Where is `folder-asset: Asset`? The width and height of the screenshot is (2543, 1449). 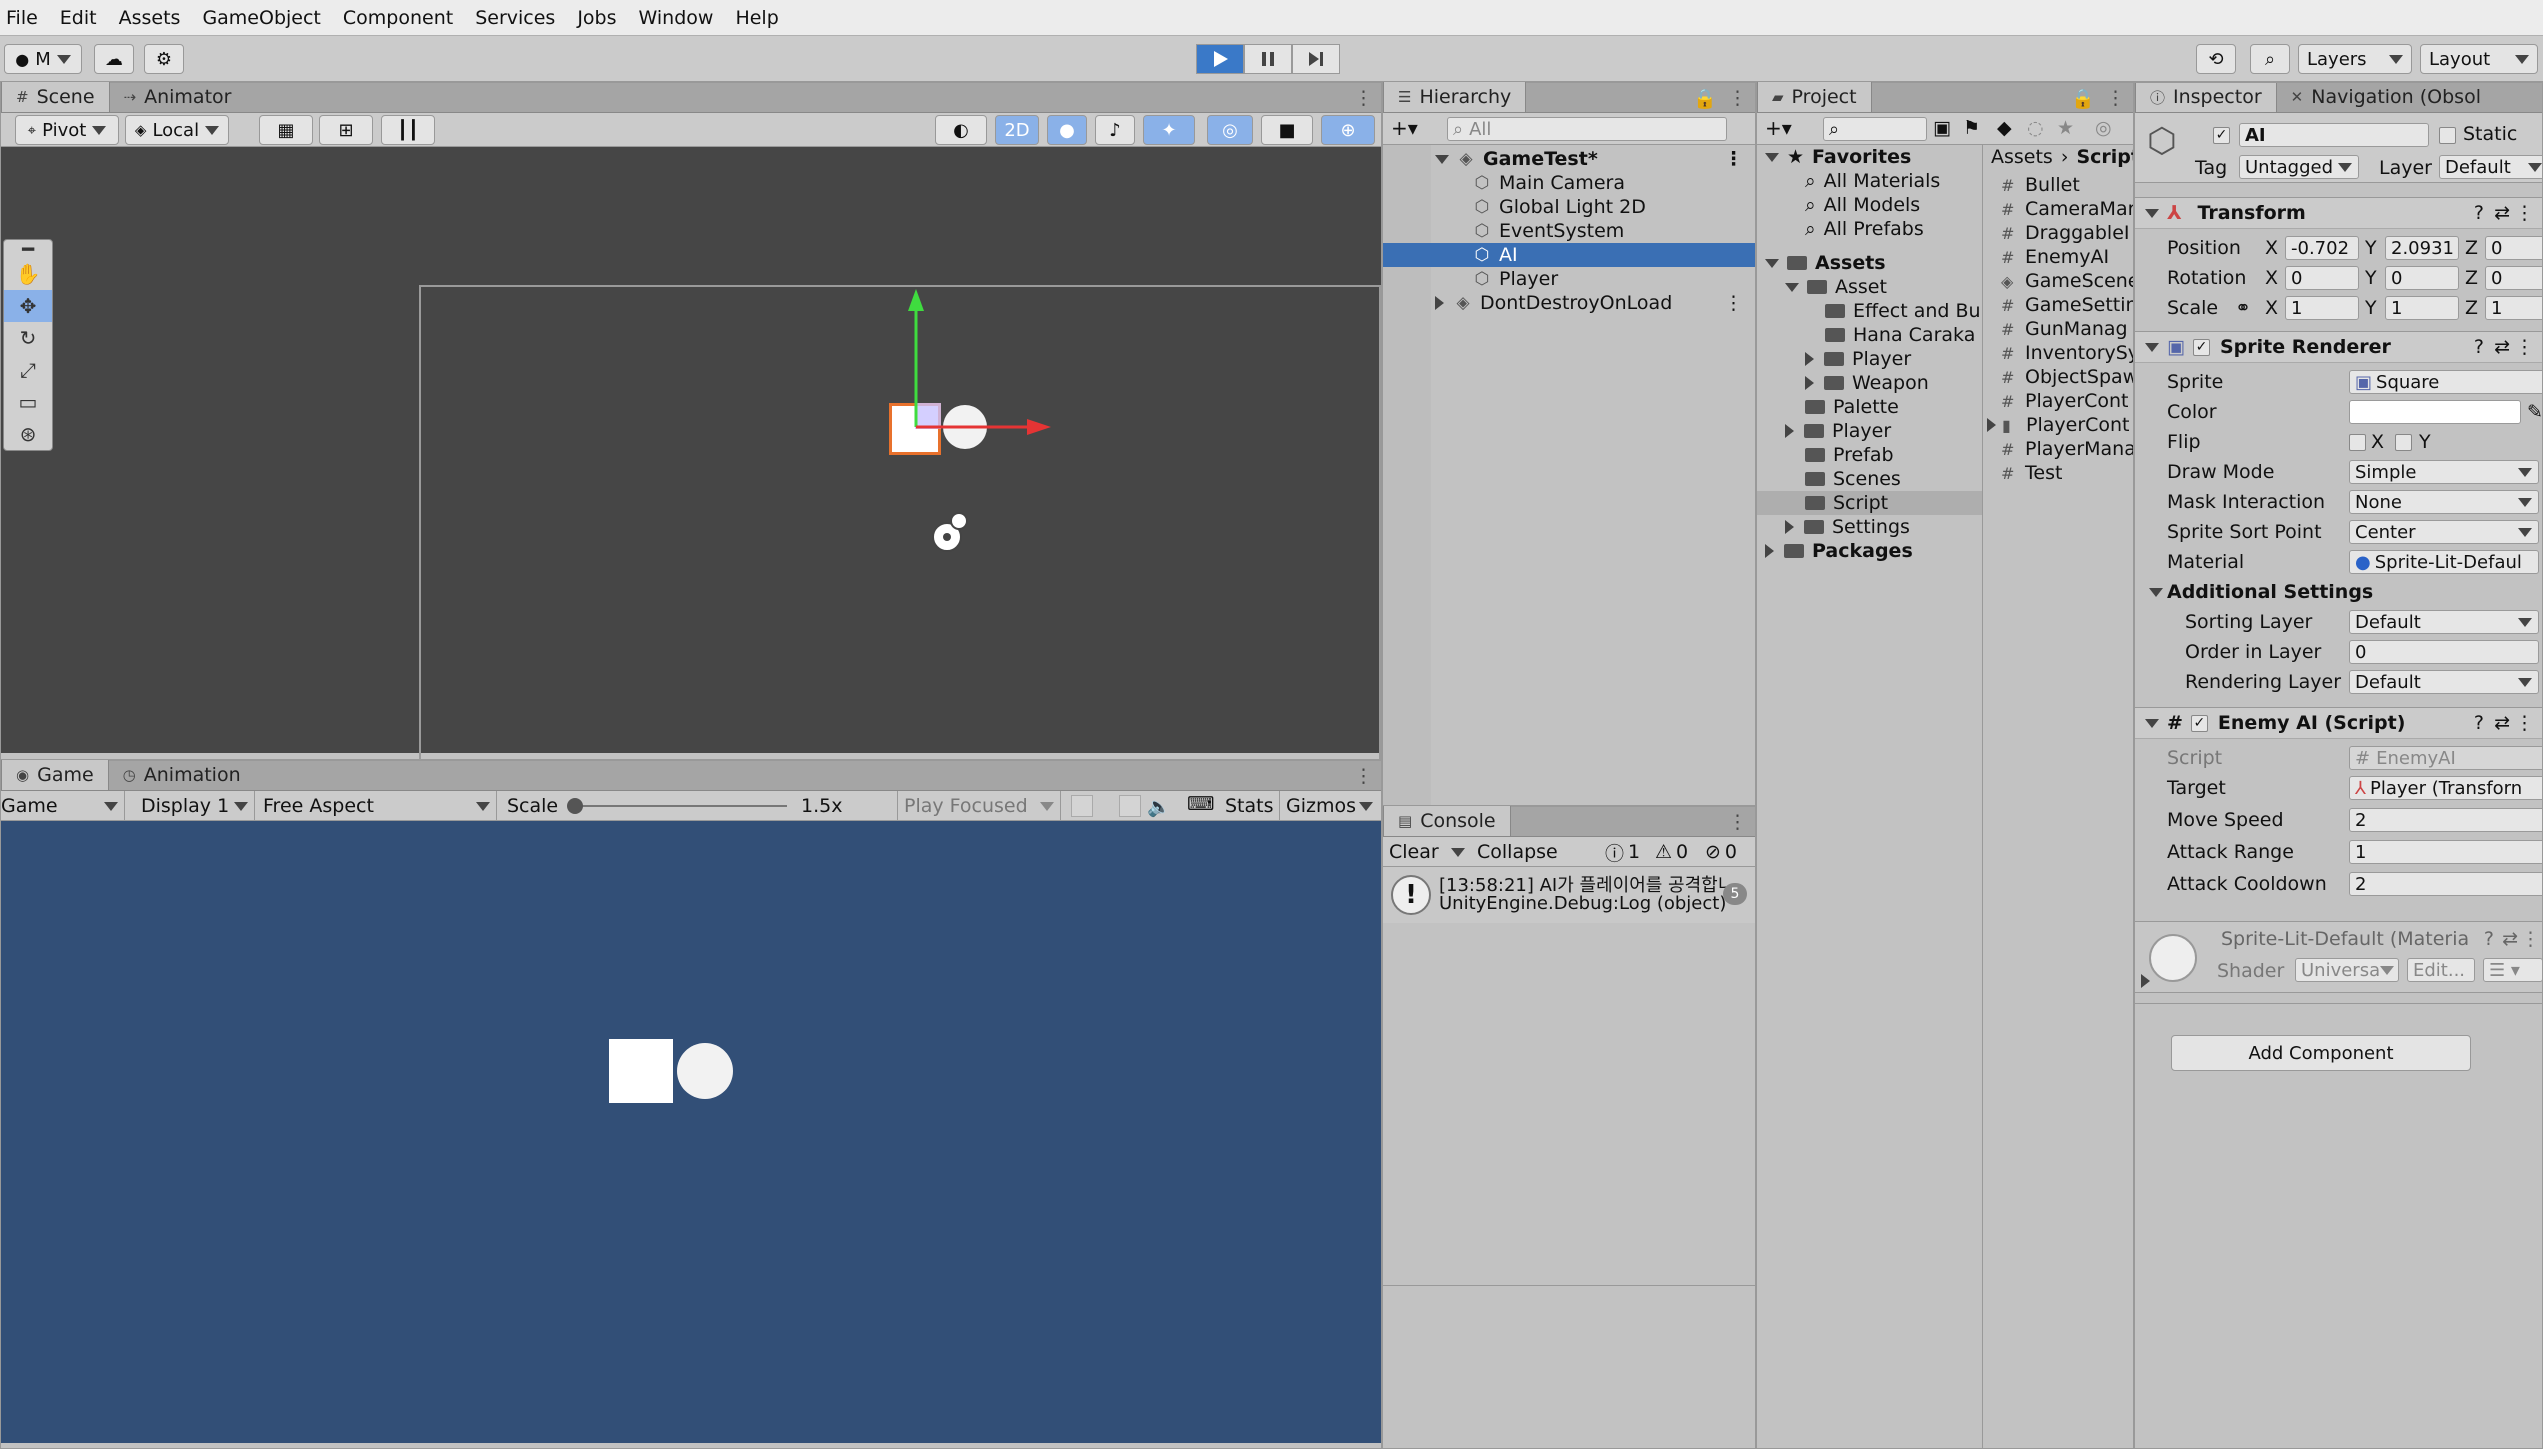 folder-asset: Asset is located at coordinates (1836, 287).